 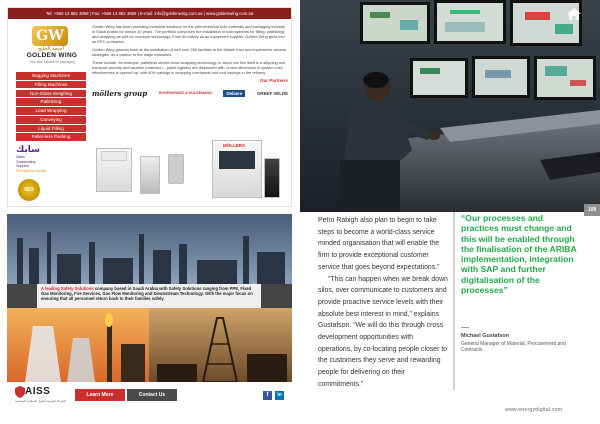 I want to click on gw-menu-item: Conveying, so click(x=51, y=119).